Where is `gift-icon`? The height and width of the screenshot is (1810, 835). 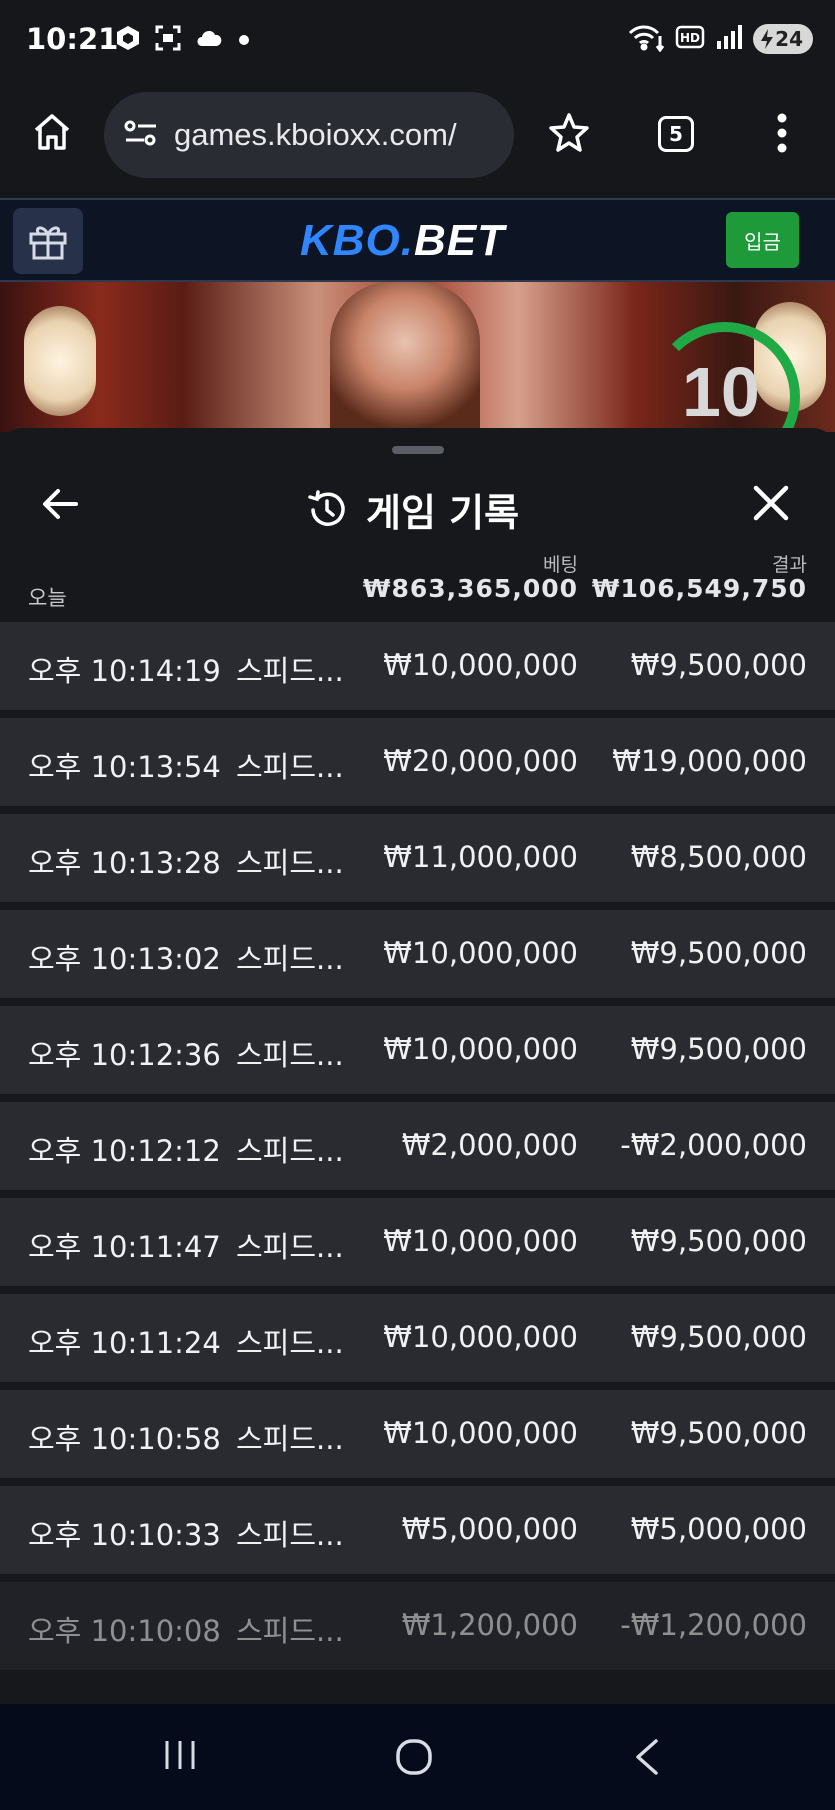
gift-icon is located at coordinates (48, 243).